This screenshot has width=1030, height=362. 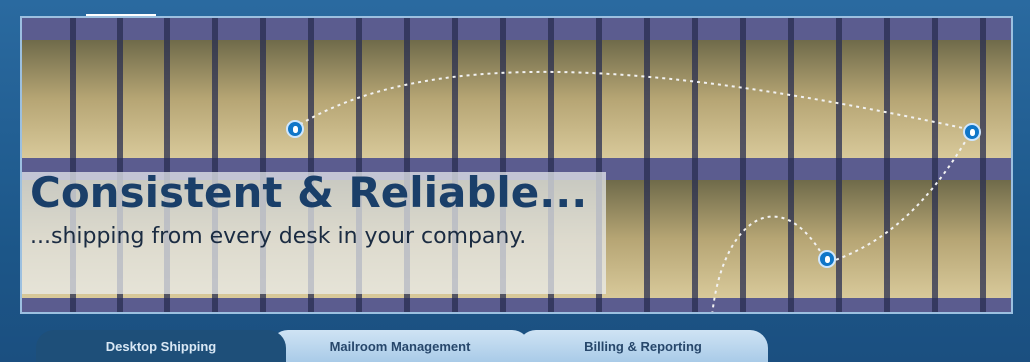 I want to click on tab-label: Desktop Shipping, so click(x=161, y=346).